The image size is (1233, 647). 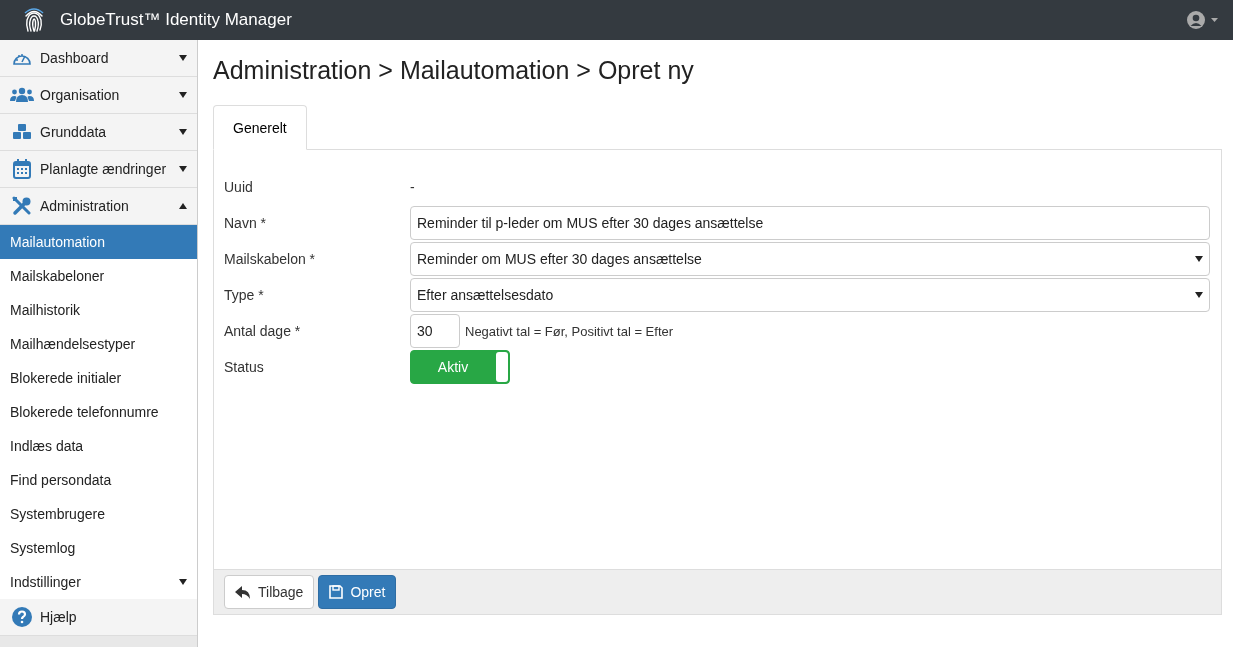 I want to click on sidebar-item: Administration, so click(x=98, y=206).